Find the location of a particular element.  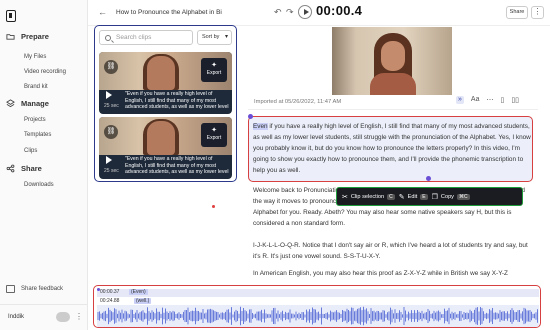

undo-icon: ↶ is located at coordinates (278, 12).